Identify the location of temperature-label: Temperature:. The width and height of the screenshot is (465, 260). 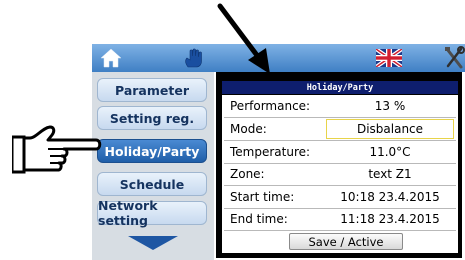
(270, 152).